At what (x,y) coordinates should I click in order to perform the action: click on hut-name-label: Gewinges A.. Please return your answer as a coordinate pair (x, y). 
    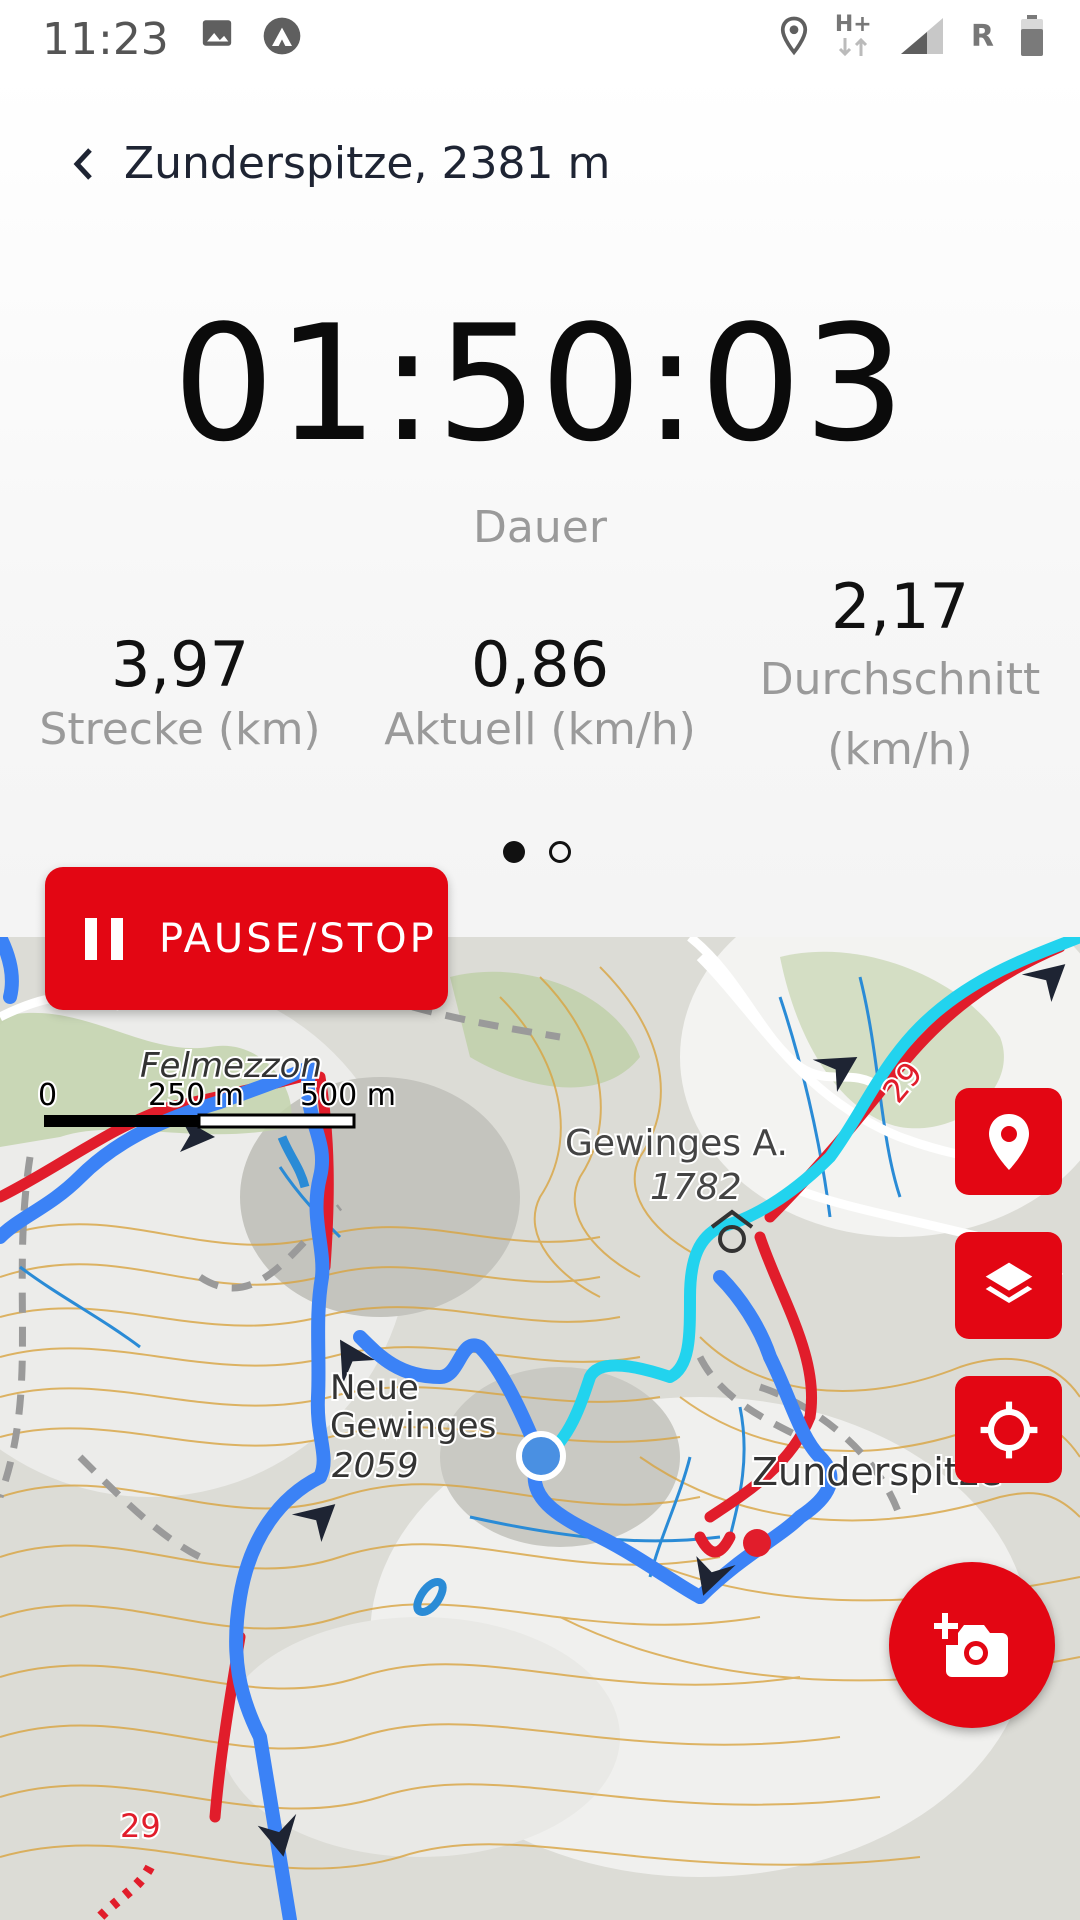
    Looking at the image, I should click on (676, 1143).